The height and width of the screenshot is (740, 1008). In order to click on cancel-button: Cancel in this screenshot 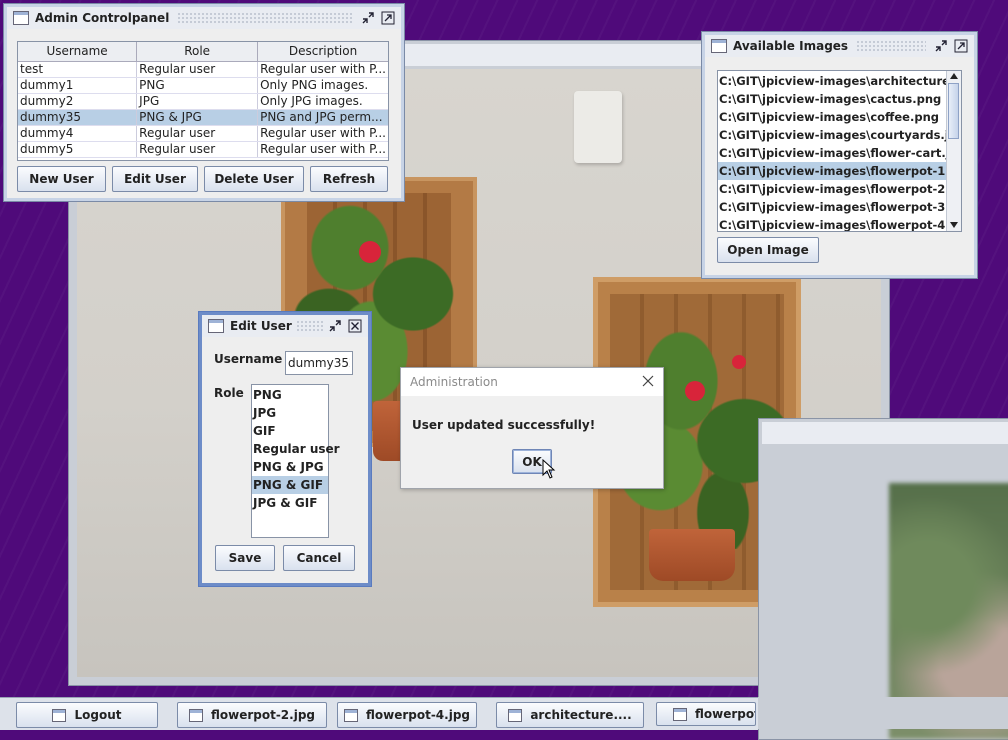, I will do `click(319, 558)`.